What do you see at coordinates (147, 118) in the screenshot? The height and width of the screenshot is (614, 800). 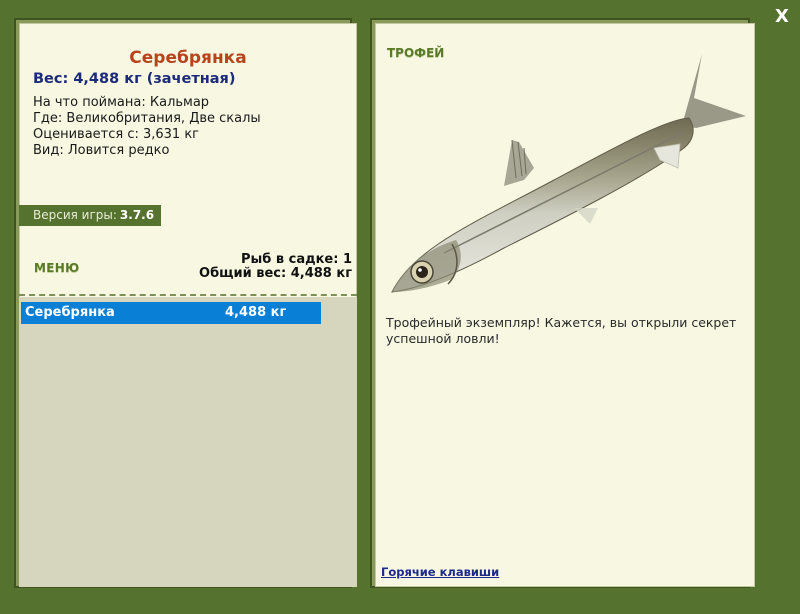 I see `location-info: Где: Великобритания, Две скалы` at bounding box center [147, 118].